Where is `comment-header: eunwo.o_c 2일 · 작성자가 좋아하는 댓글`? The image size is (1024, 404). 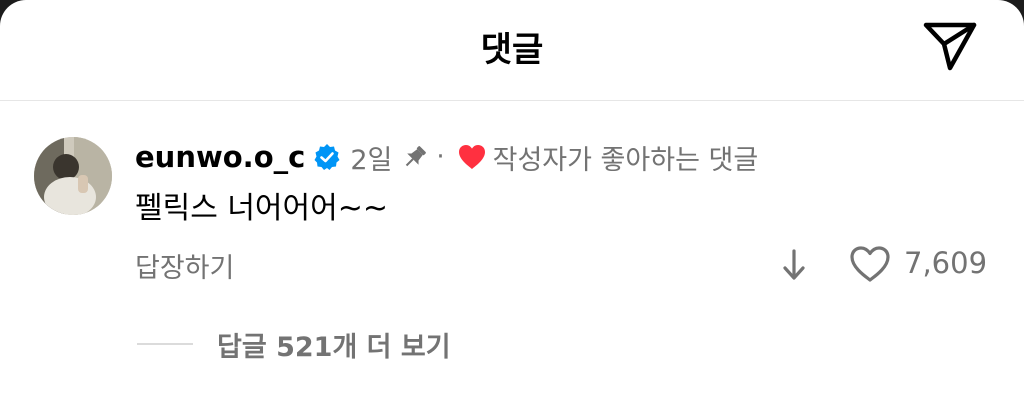
comment-header: eunwo.o_c 2일 · 작성자가 좋아하는 댓글 is located at coordinates (446, 157).